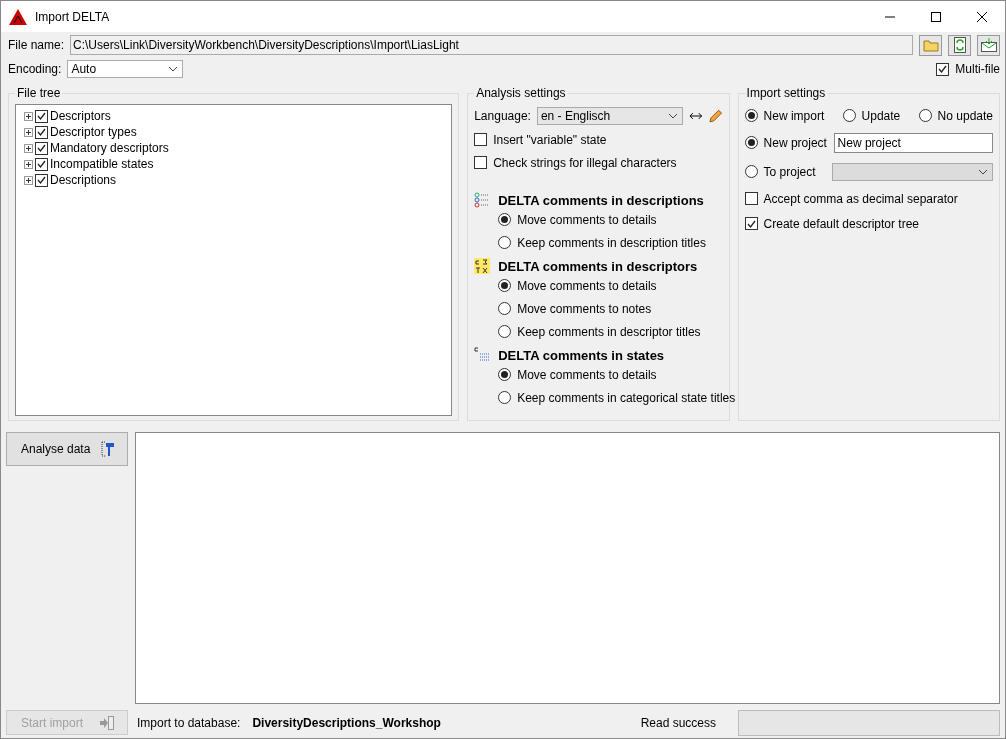  What do you see at coordinates (109, 148) in the screenshot?
I see `tree-item-label: Mandatory descriptors` at bounding box center [109, 148].